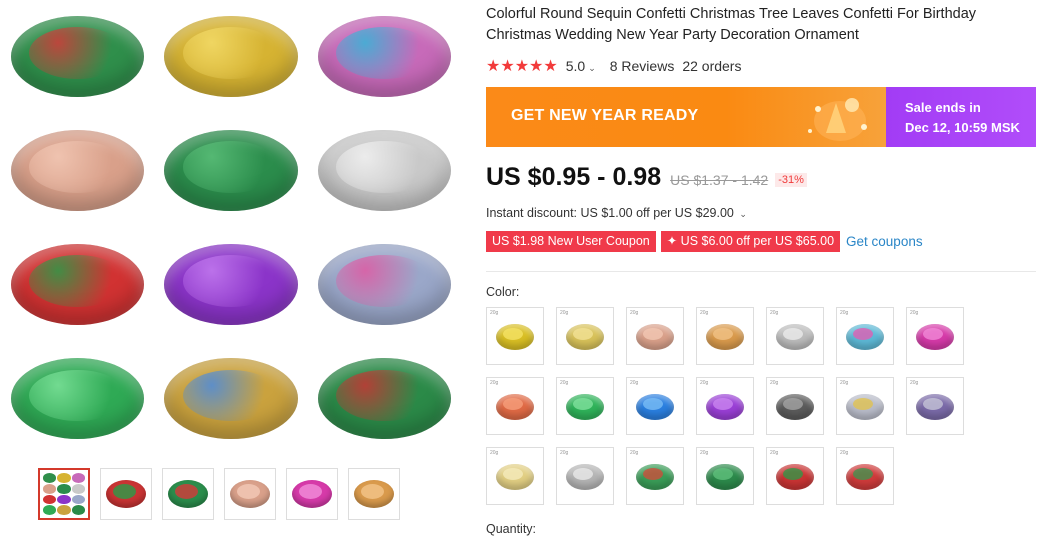 Image resolution: width=1062 pixels, height=537 pixels. I want to click on color-option-black-silver: 20g, so click(795, 406).